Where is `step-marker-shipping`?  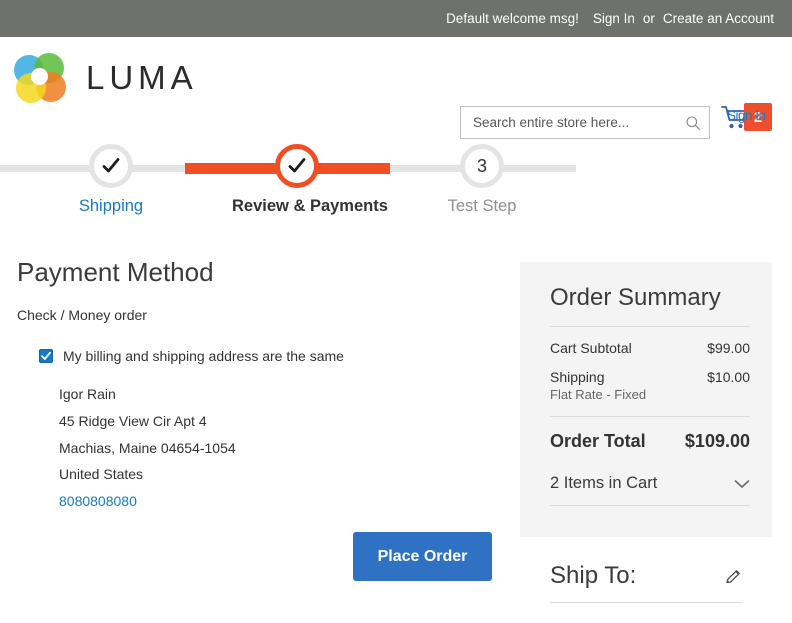
step-marker-shipping is located at coordinates (111, 166).